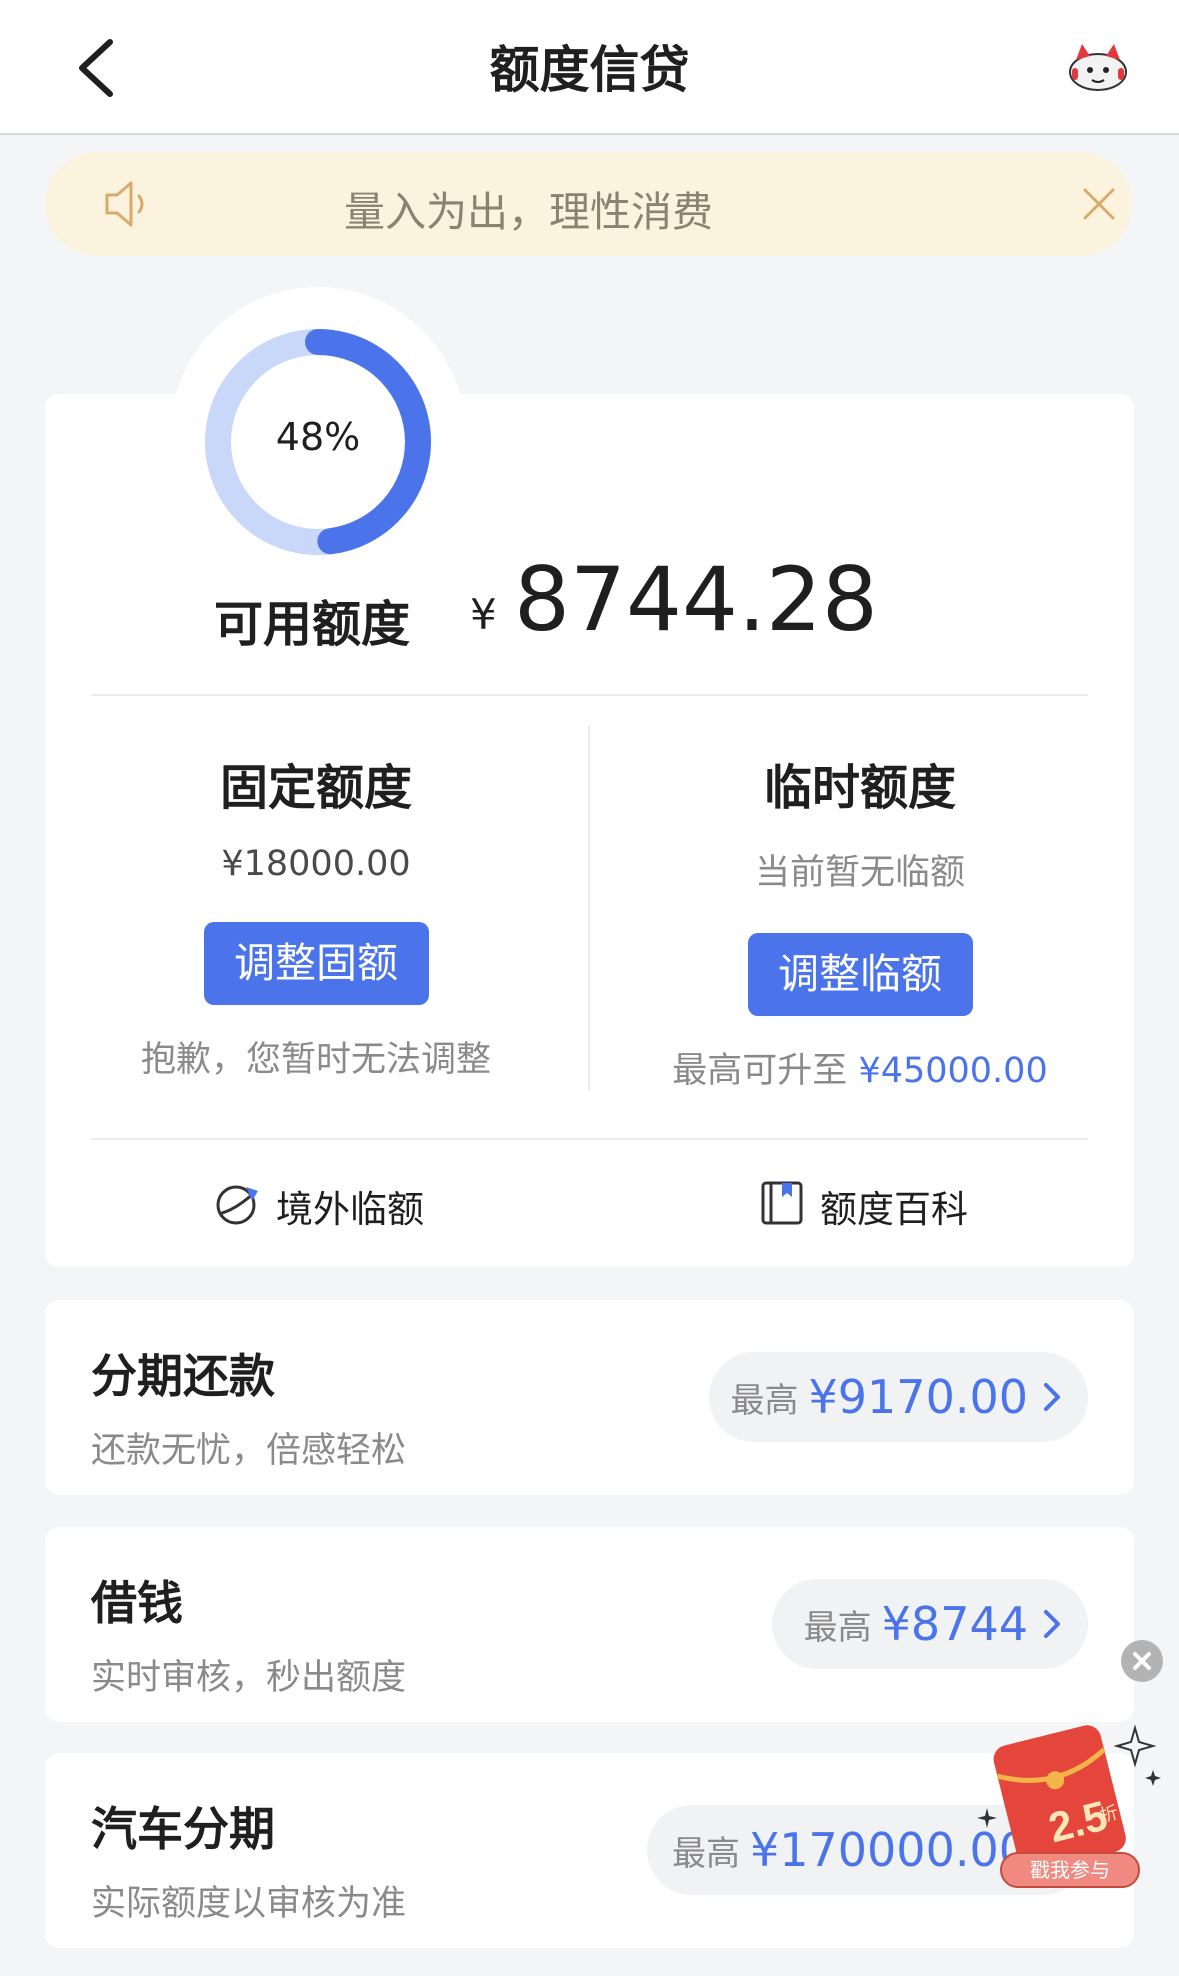  Describe the element at coordinates (696, 599) in the screenshot. I see `available-credit-amount: 8744.28` at that location.